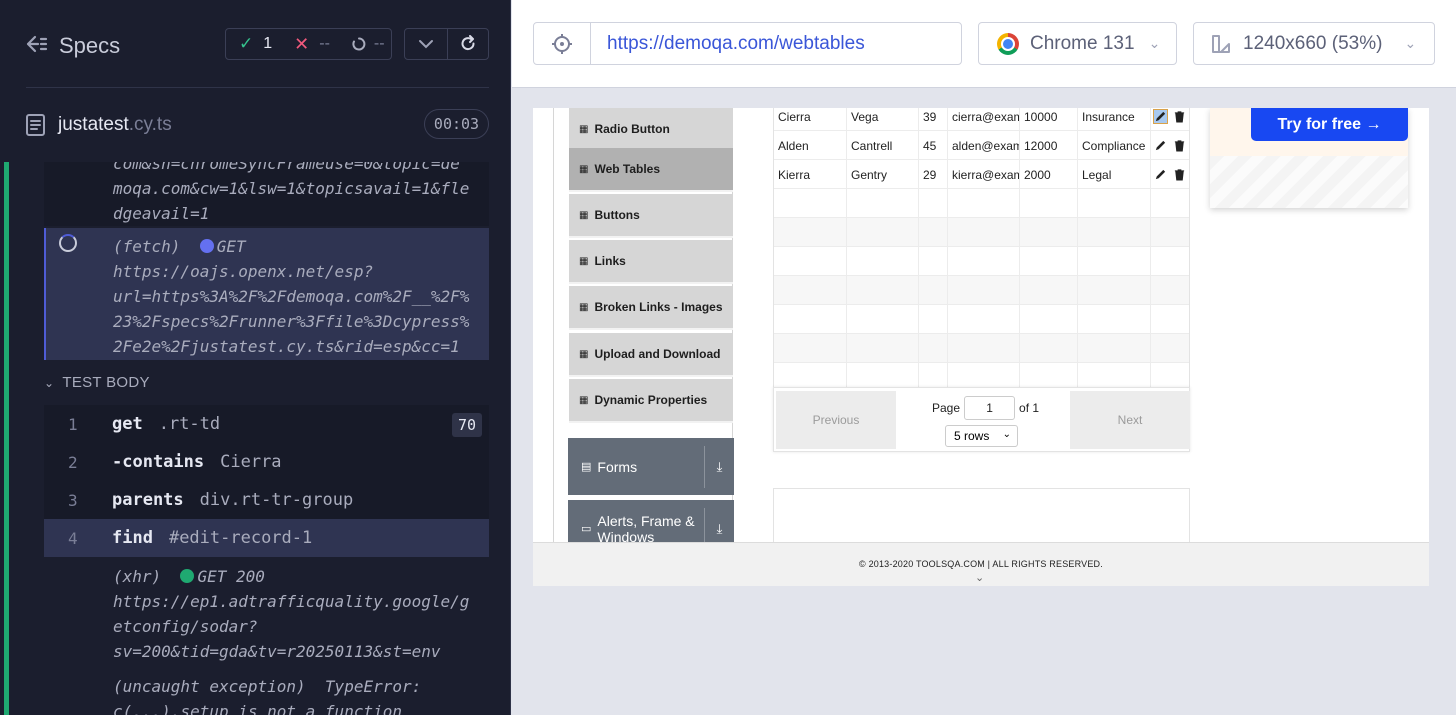 The image size is (1456, 715). What do you see at coordinates (240, 538) in the screenshot?
I see `command-arg: #edit-record-1` at bounding box center [240, 538].